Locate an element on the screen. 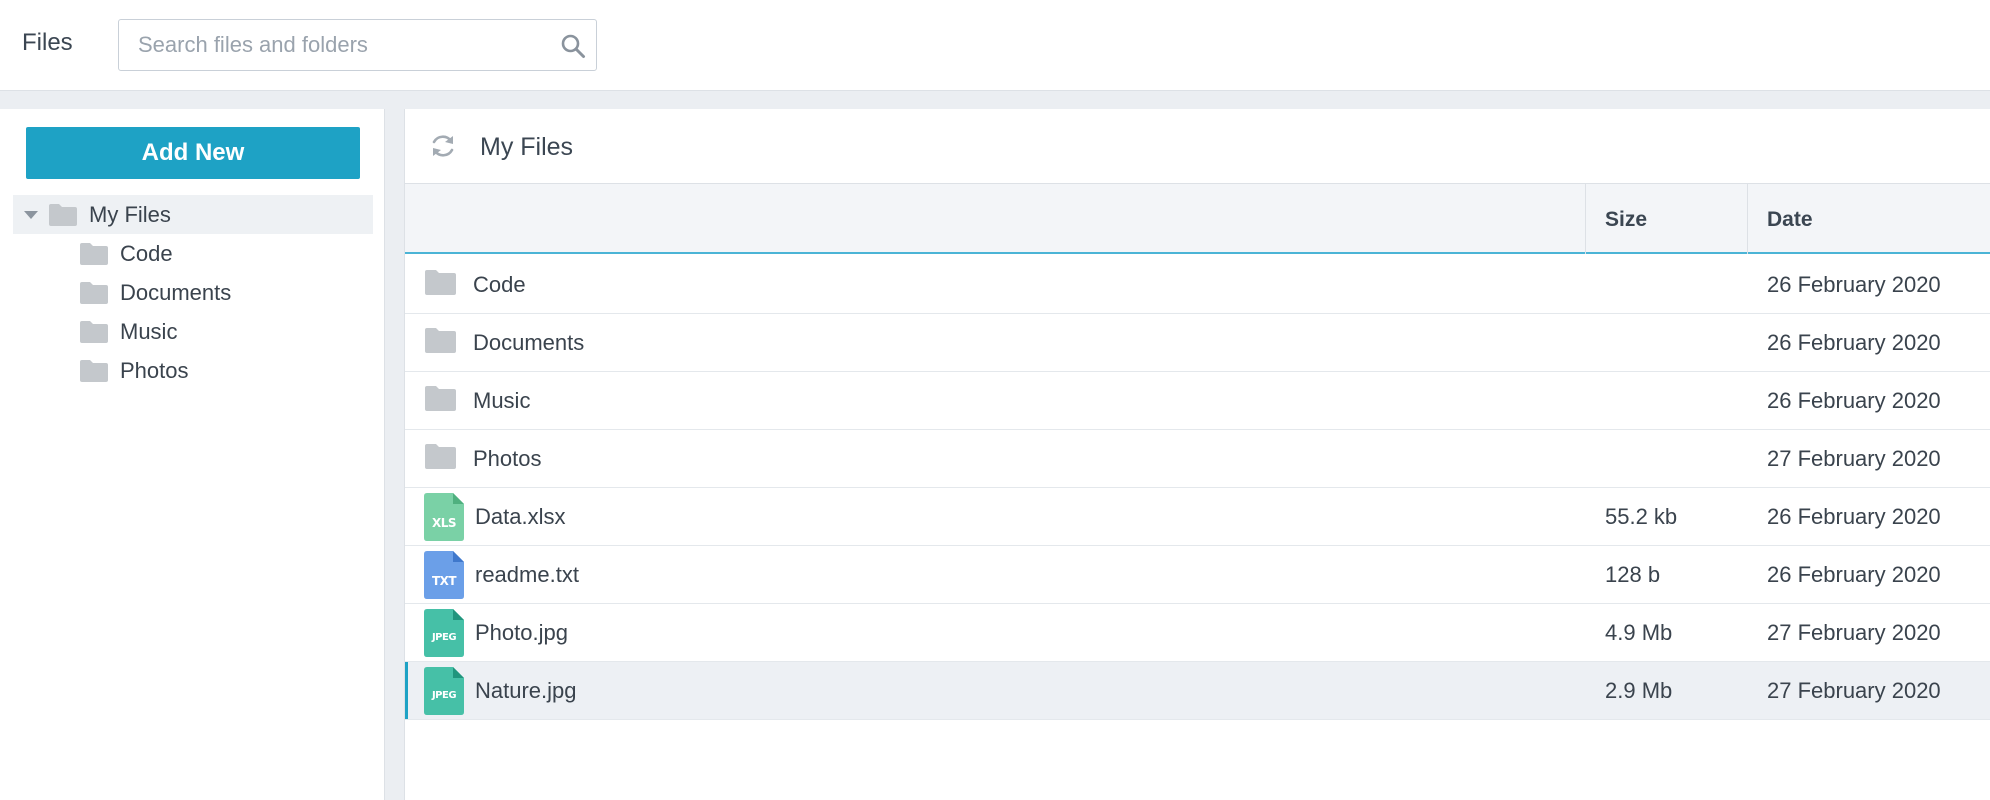 The image size is (1990, 800). row-name: readme.txt is located at coordinates (527, 574).